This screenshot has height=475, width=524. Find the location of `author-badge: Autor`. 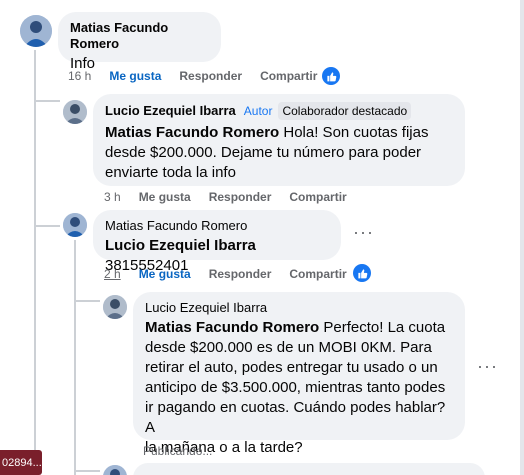

author-badge: Autor is located at coordinates (258, 111).